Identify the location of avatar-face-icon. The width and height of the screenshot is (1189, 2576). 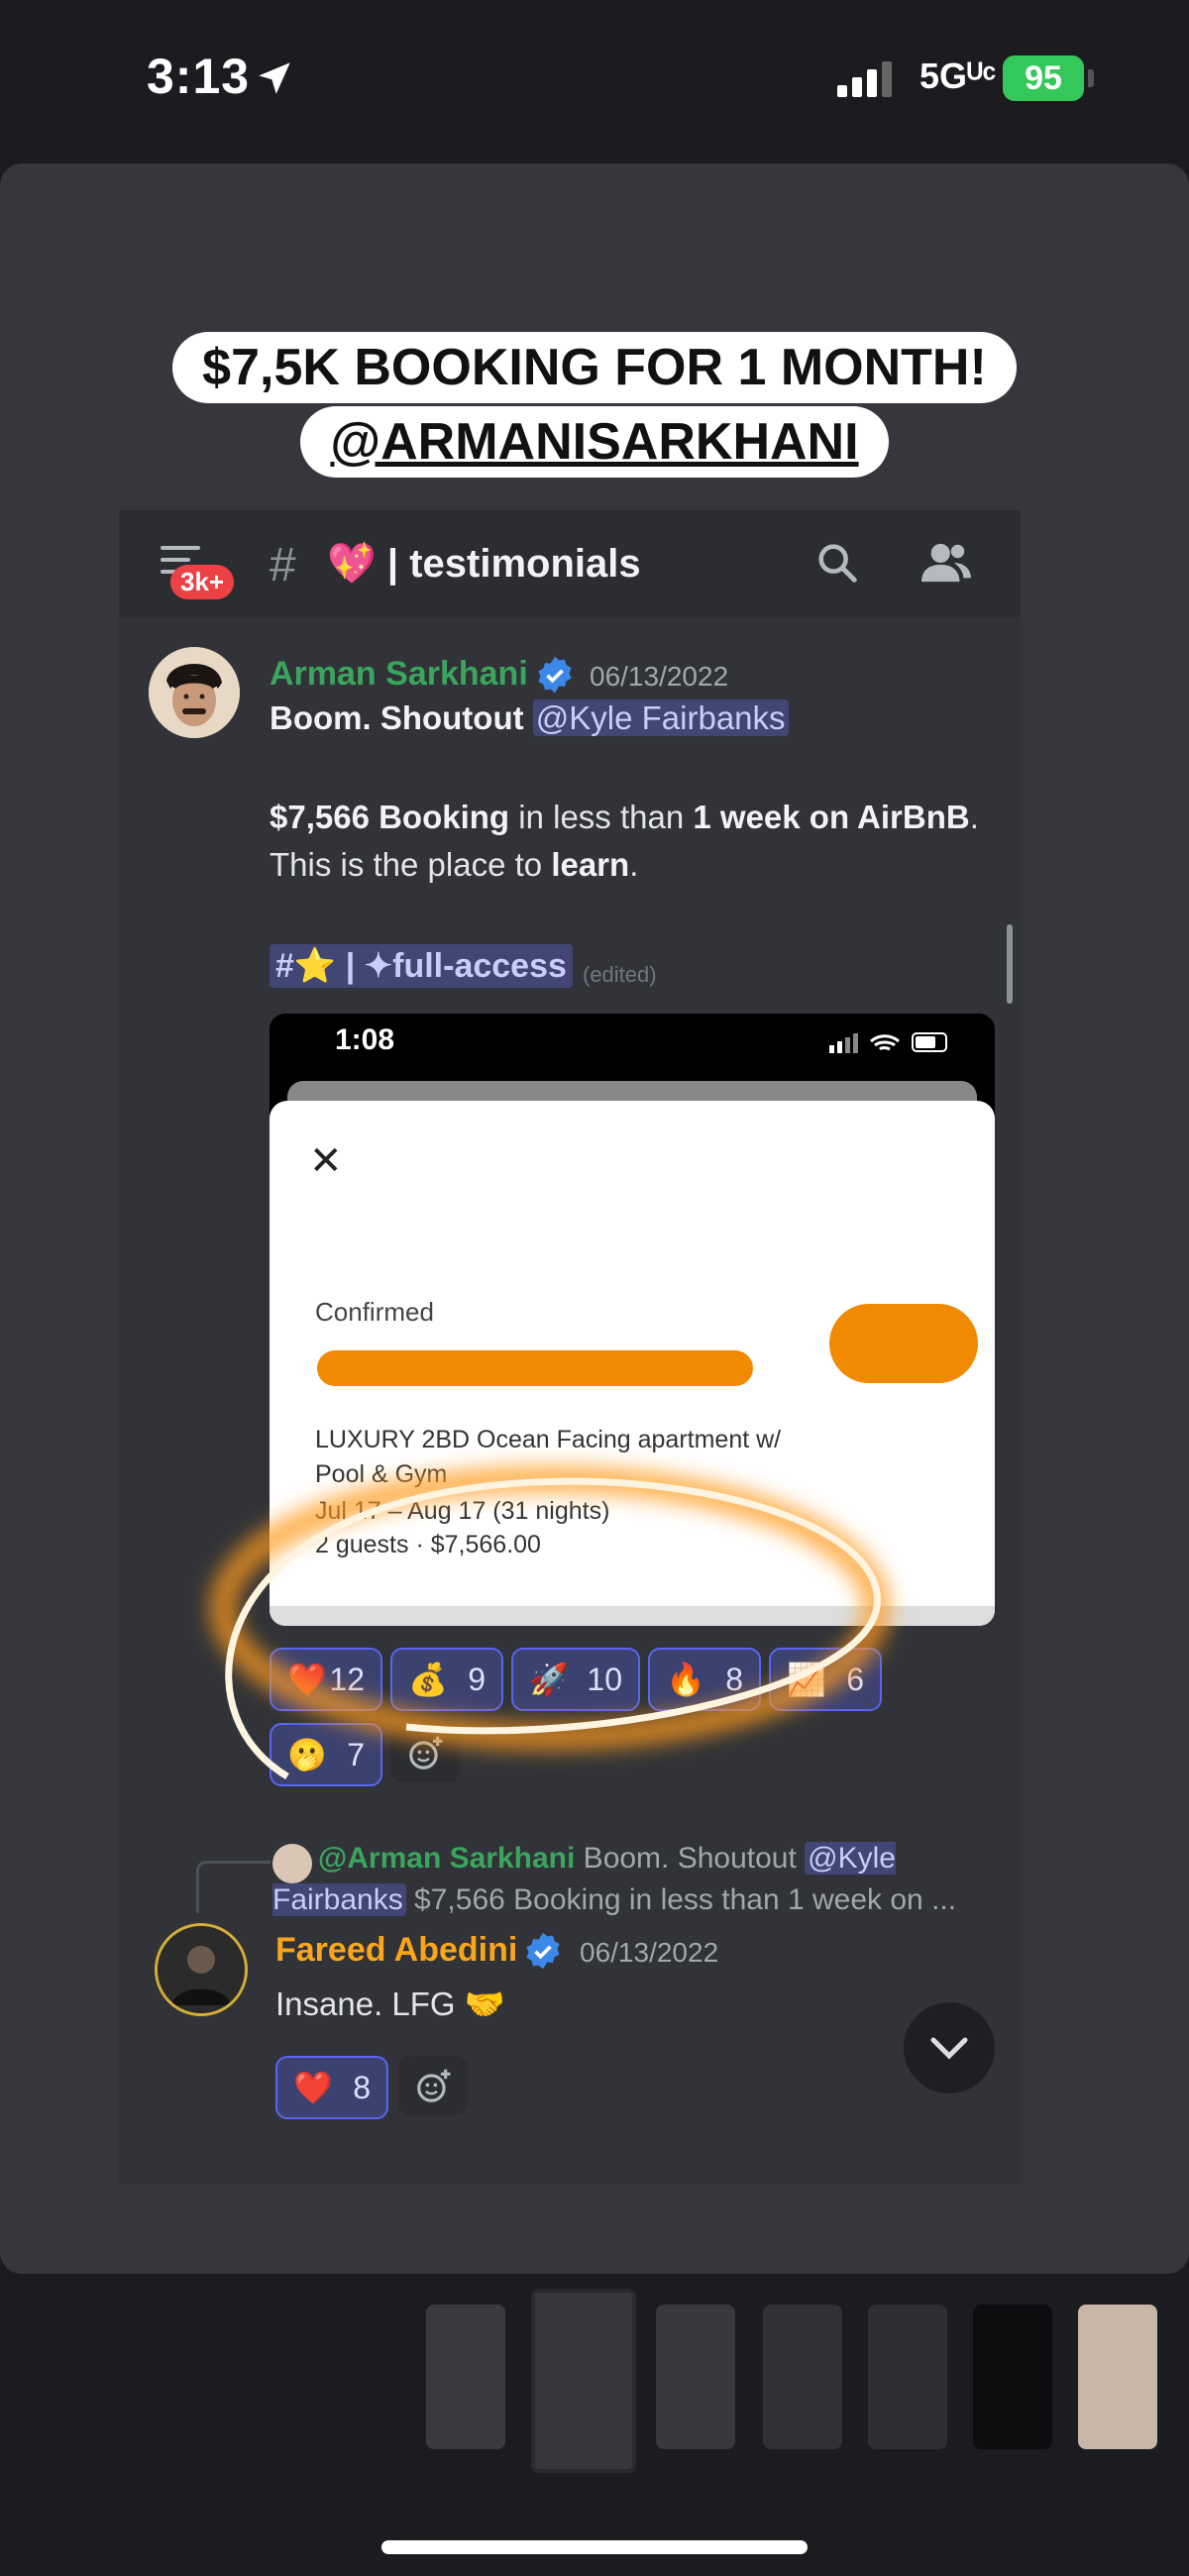
(194, 692).